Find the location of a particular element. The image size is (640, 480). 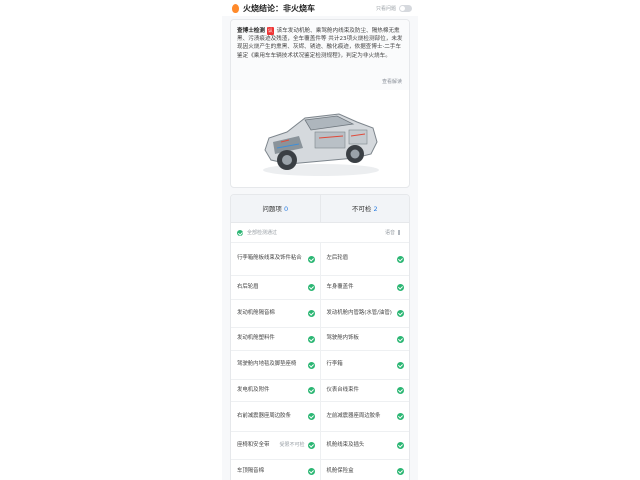

view-explanation-link: 查看解读 is located at coordinates (392, 82).